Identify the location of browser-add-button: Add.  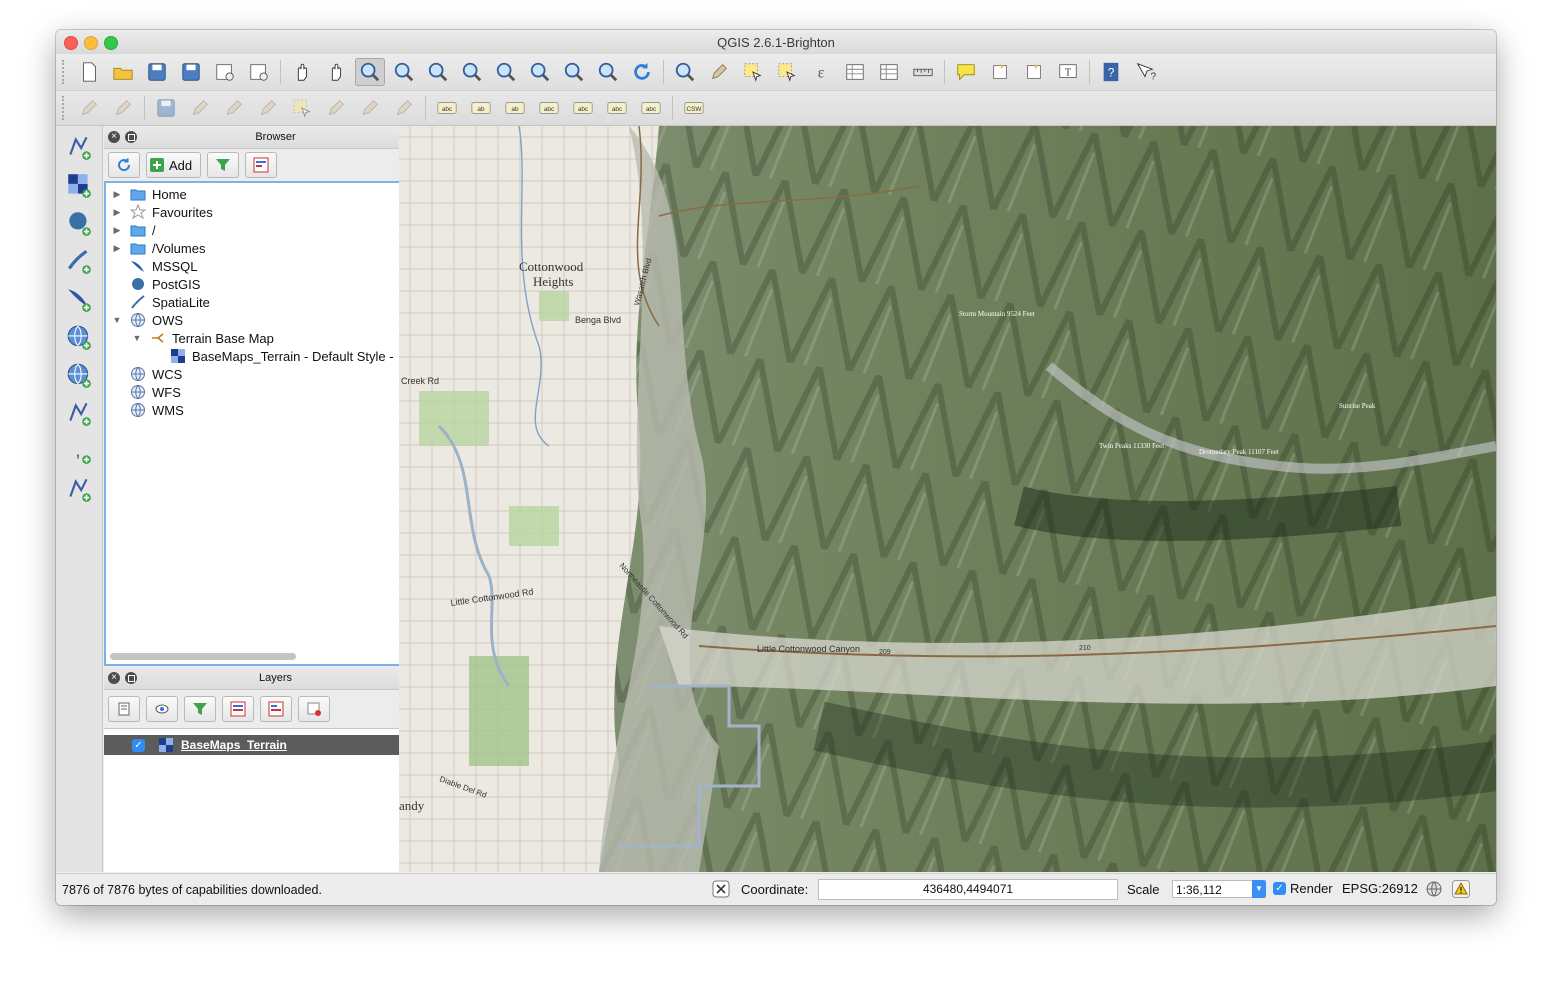
(174, 165).